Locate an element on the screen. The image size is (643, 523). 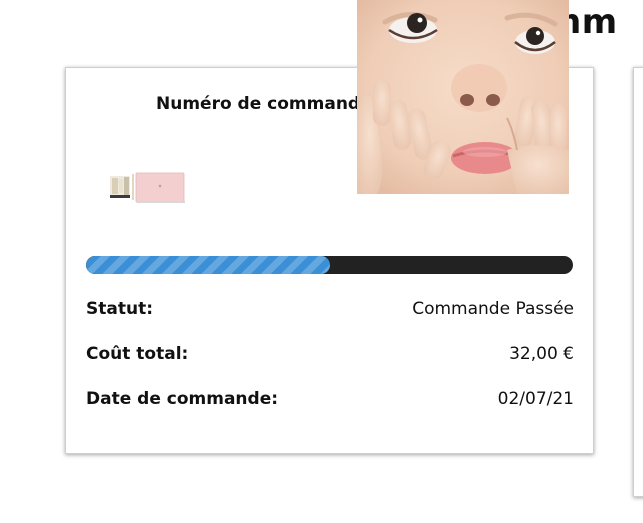
overlay-photo is located at coordinates (463, 97).